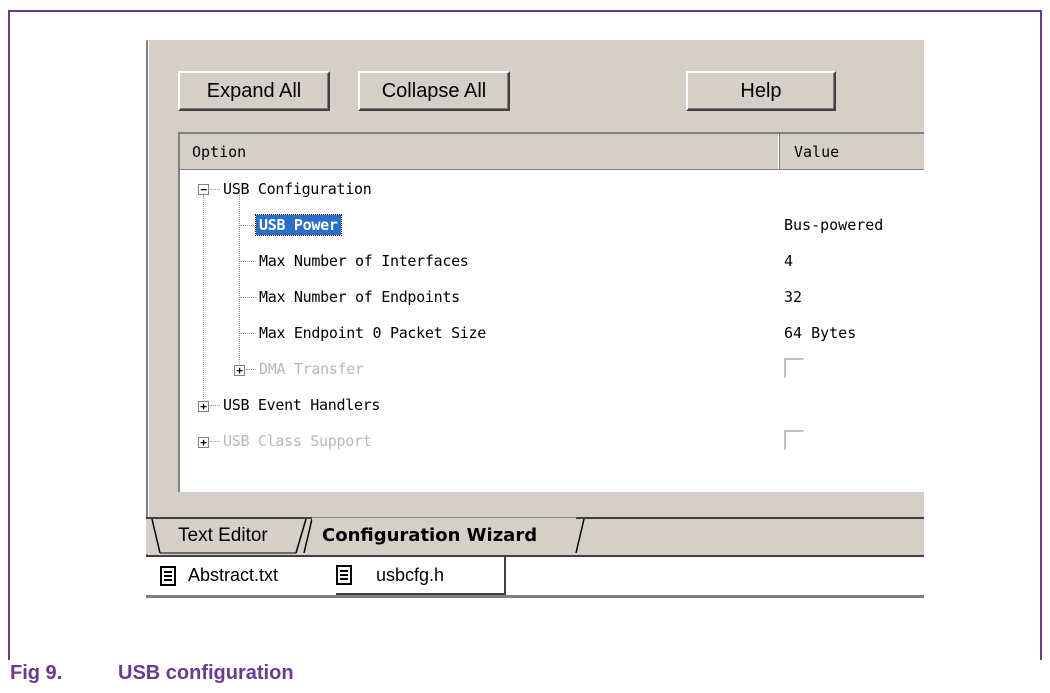 This screenshot has width=1050, height=693. I want to click on figure-frame-left, so click(9, 335).